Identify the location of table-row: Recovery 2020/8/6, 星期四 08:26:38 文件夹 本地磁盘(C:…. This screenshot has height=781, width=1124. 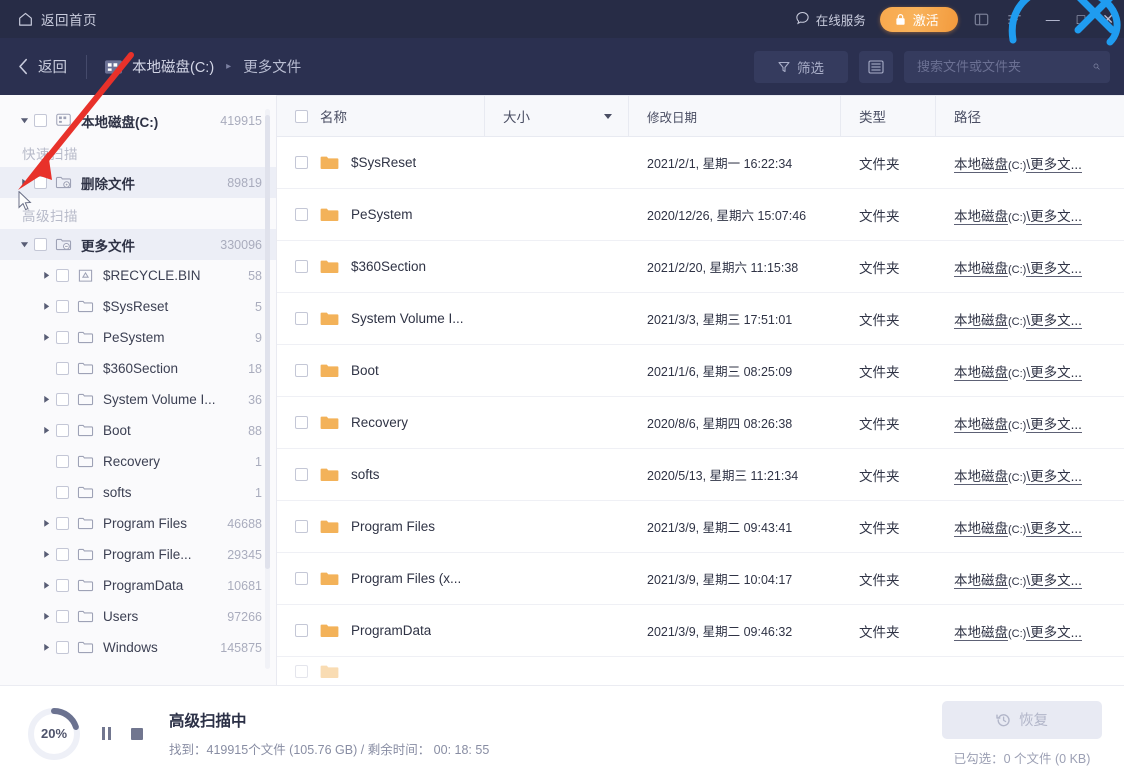
(700, 423).